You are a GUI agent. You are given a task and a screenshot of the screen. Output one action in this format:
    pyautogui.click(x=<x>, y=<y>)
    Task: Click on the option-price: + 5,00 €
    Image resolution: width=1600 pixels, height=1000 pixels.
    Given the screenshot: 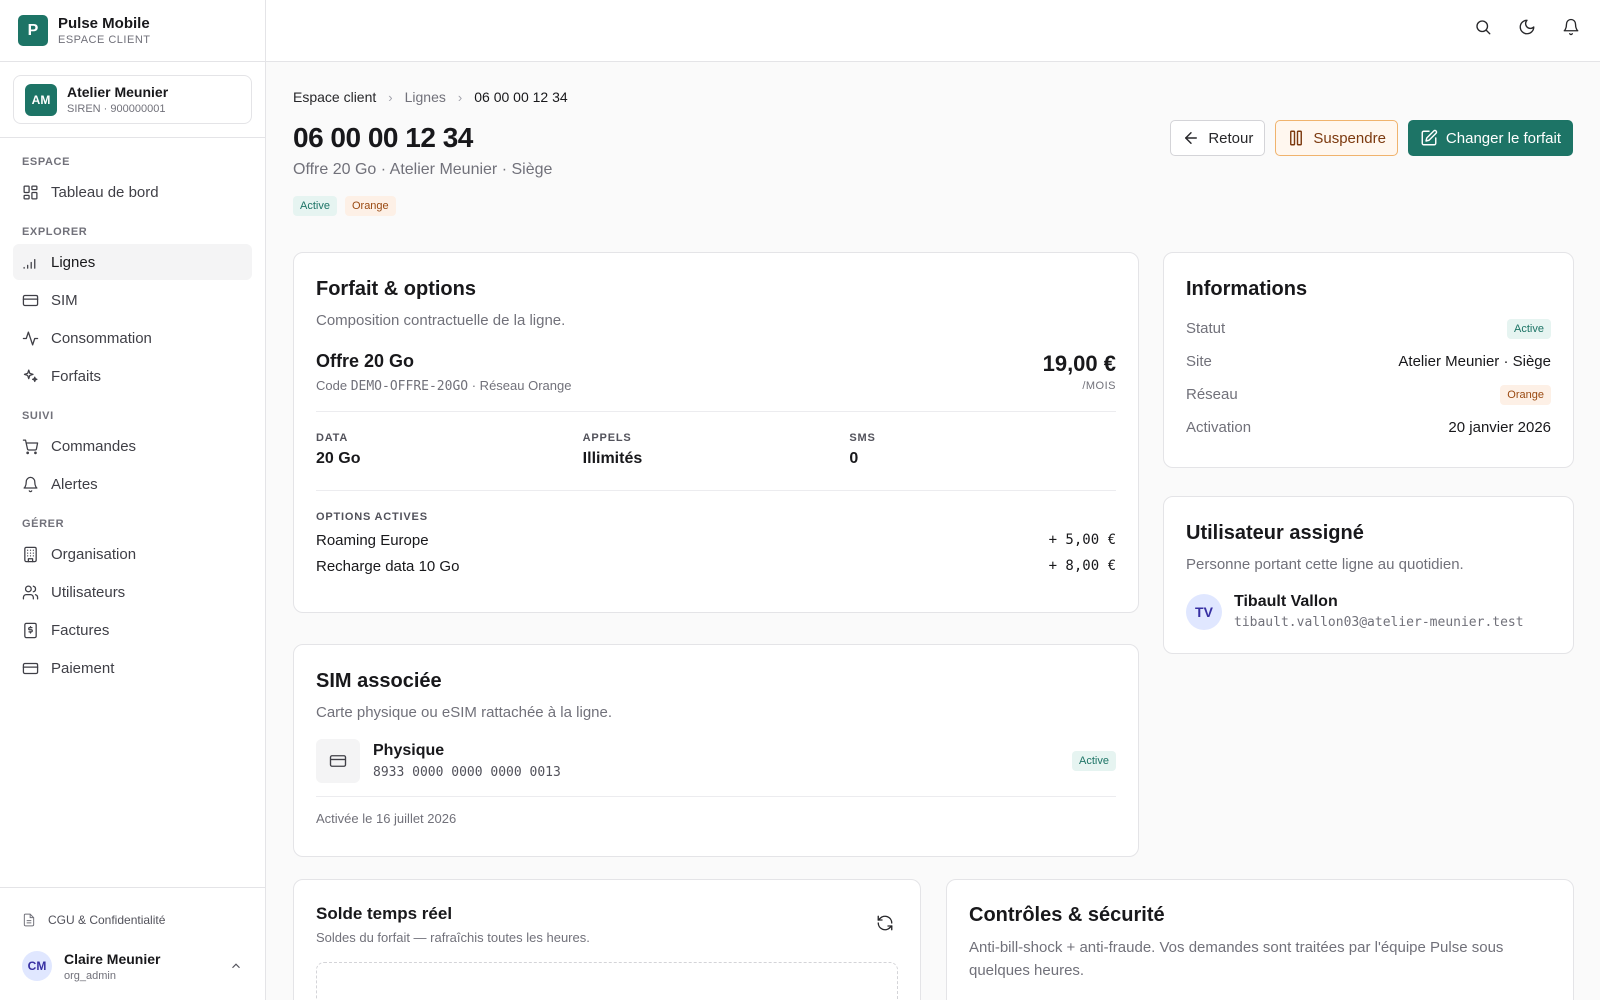 What is the action you would take?
    pyautogui.click(x=1082, y=540)
    